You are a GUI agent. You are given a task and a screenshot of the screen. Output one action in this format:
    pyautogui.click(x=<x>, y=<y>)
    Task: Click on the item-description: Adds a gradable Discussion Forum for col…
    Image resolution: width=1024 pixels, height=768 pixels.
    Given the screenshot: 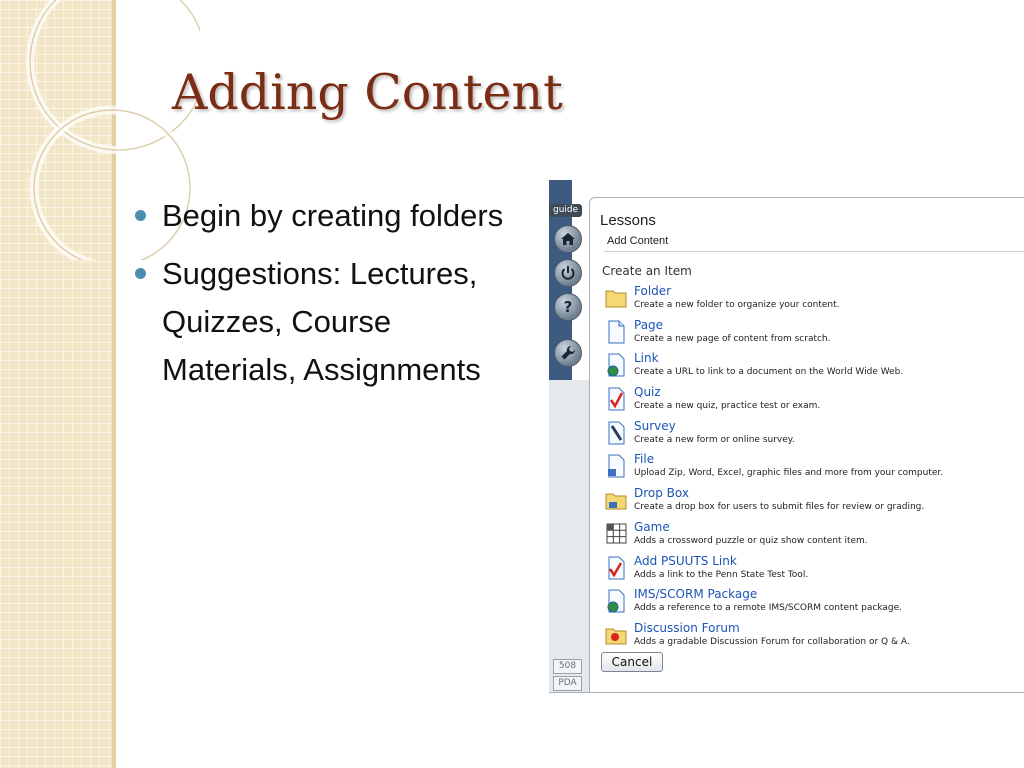 What is the action you would take?
    pyautogui.click(x=772, y=642)
    